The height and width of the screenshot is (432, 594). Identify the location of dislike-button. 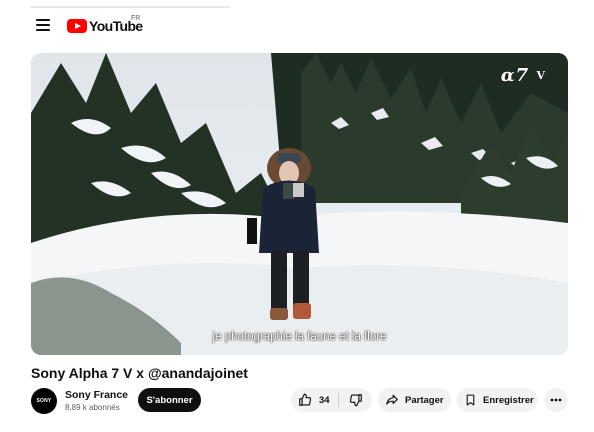
(355, 400).